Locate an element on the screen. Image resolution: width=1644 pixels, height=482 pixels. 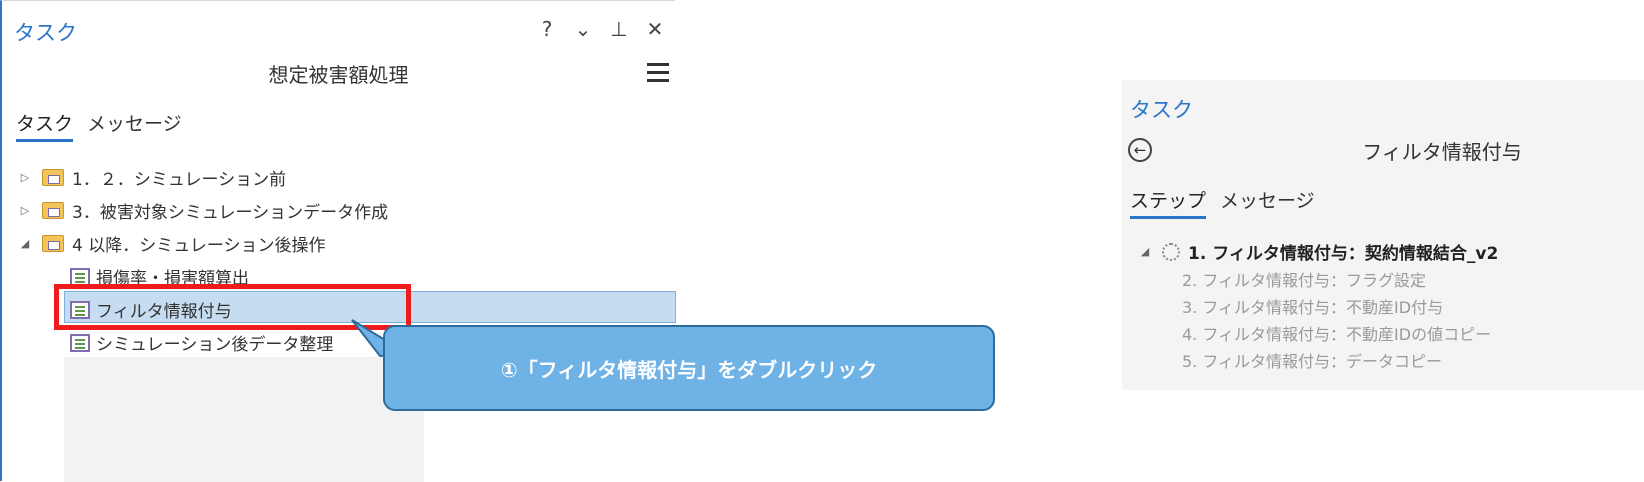
progress-spinner-icon is located at coordinates (1171, 251).